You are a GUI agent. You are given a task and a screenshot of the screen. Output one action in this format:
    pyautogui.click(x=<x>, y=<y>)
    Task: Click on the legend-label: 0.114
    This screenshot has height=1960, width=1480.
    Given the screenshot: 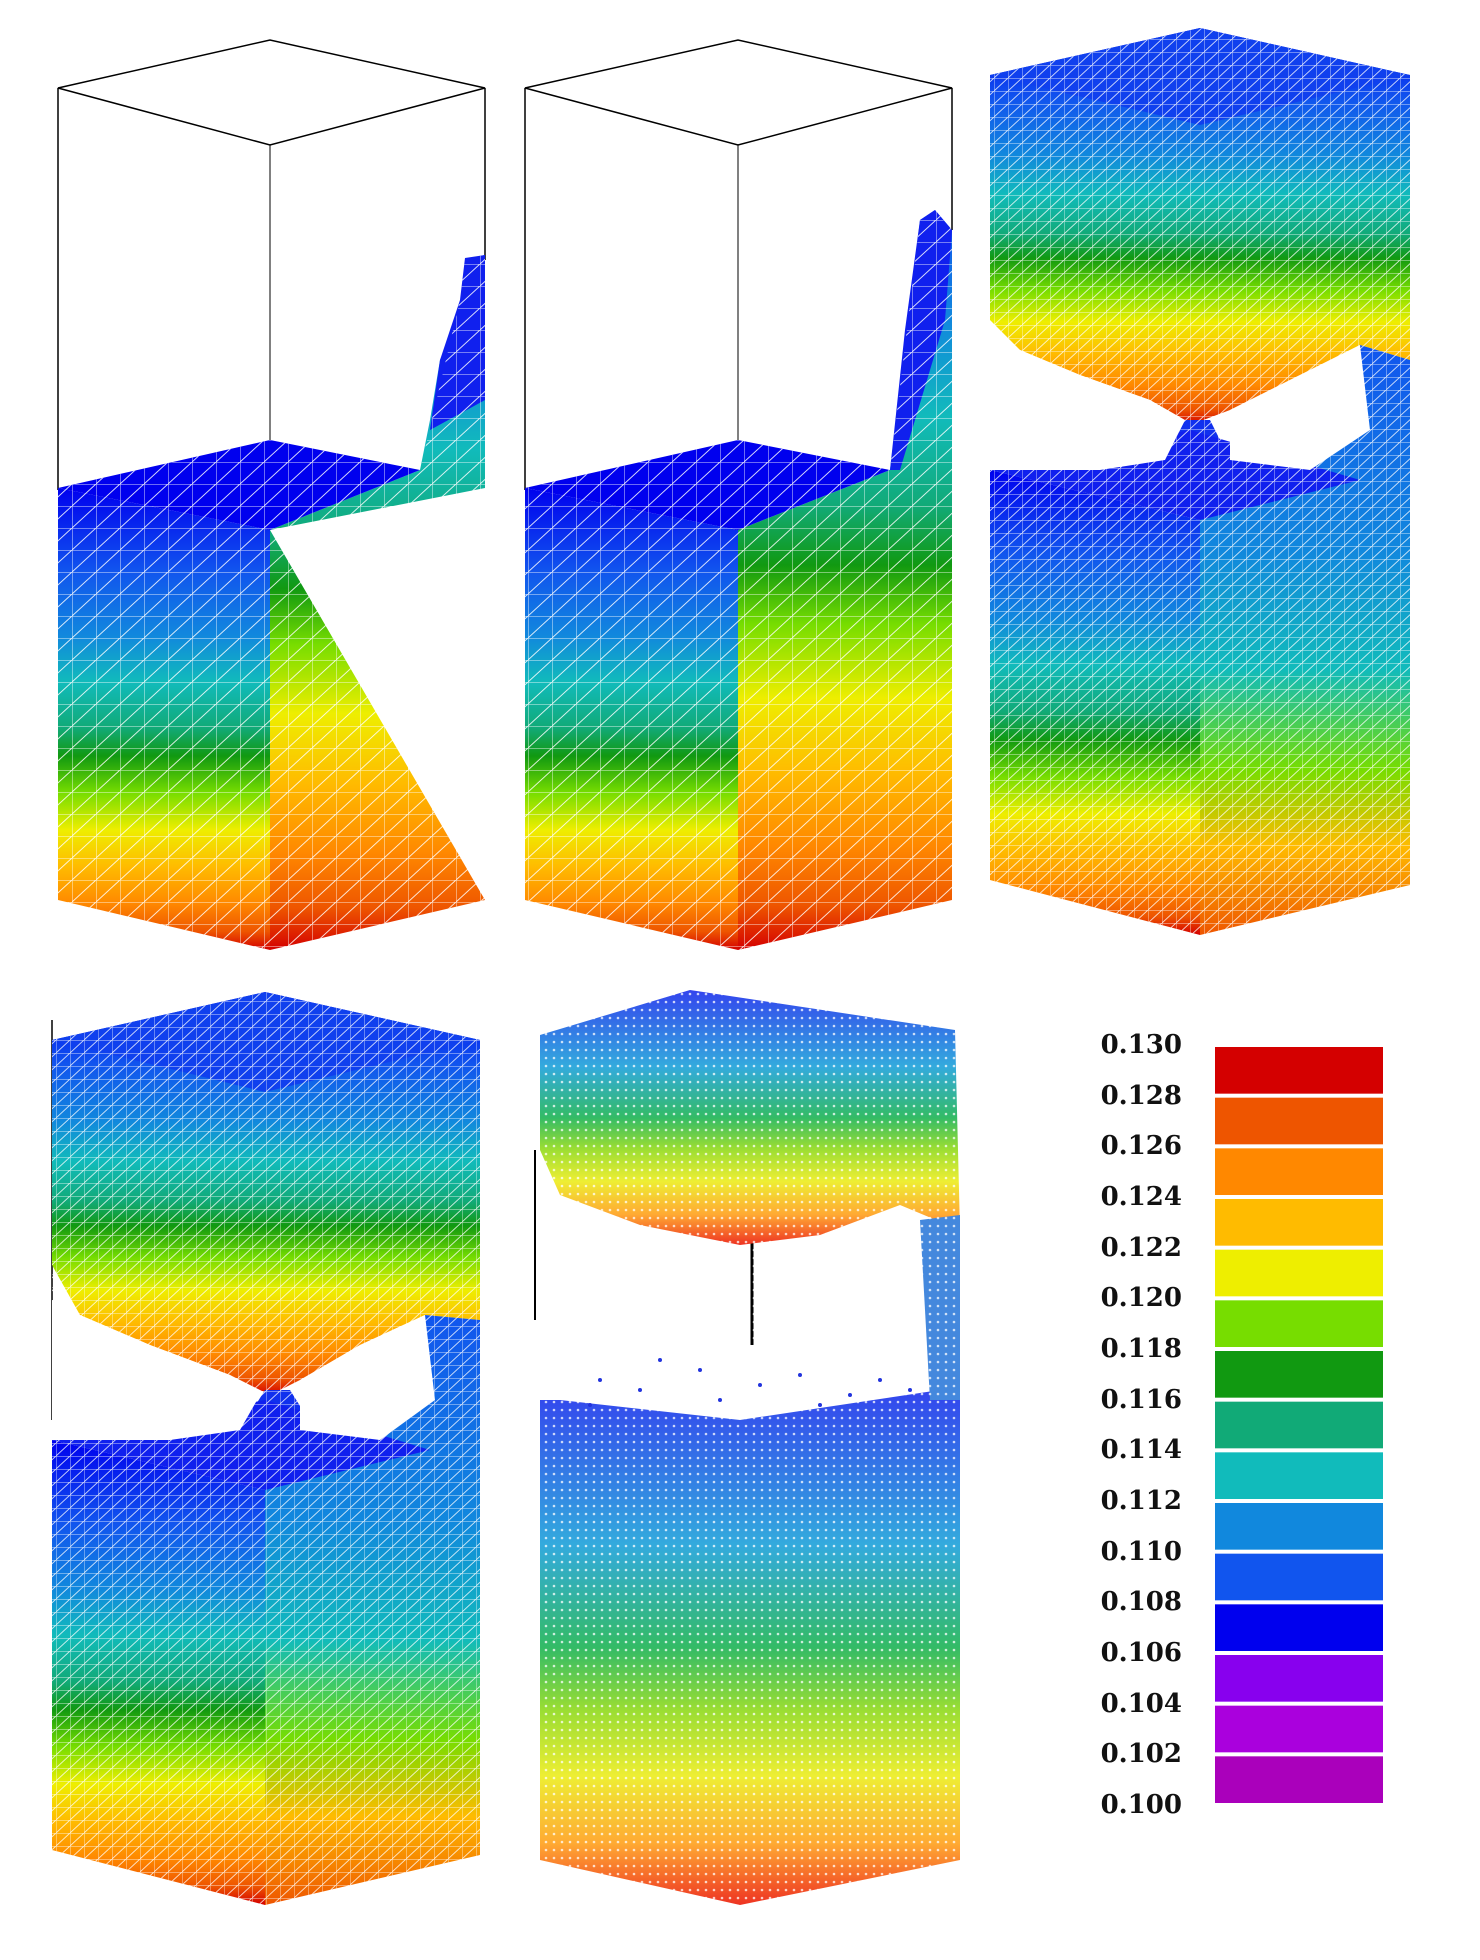 What is the action you would take?
    pyautogui.click(x=1141, y=1450)
    